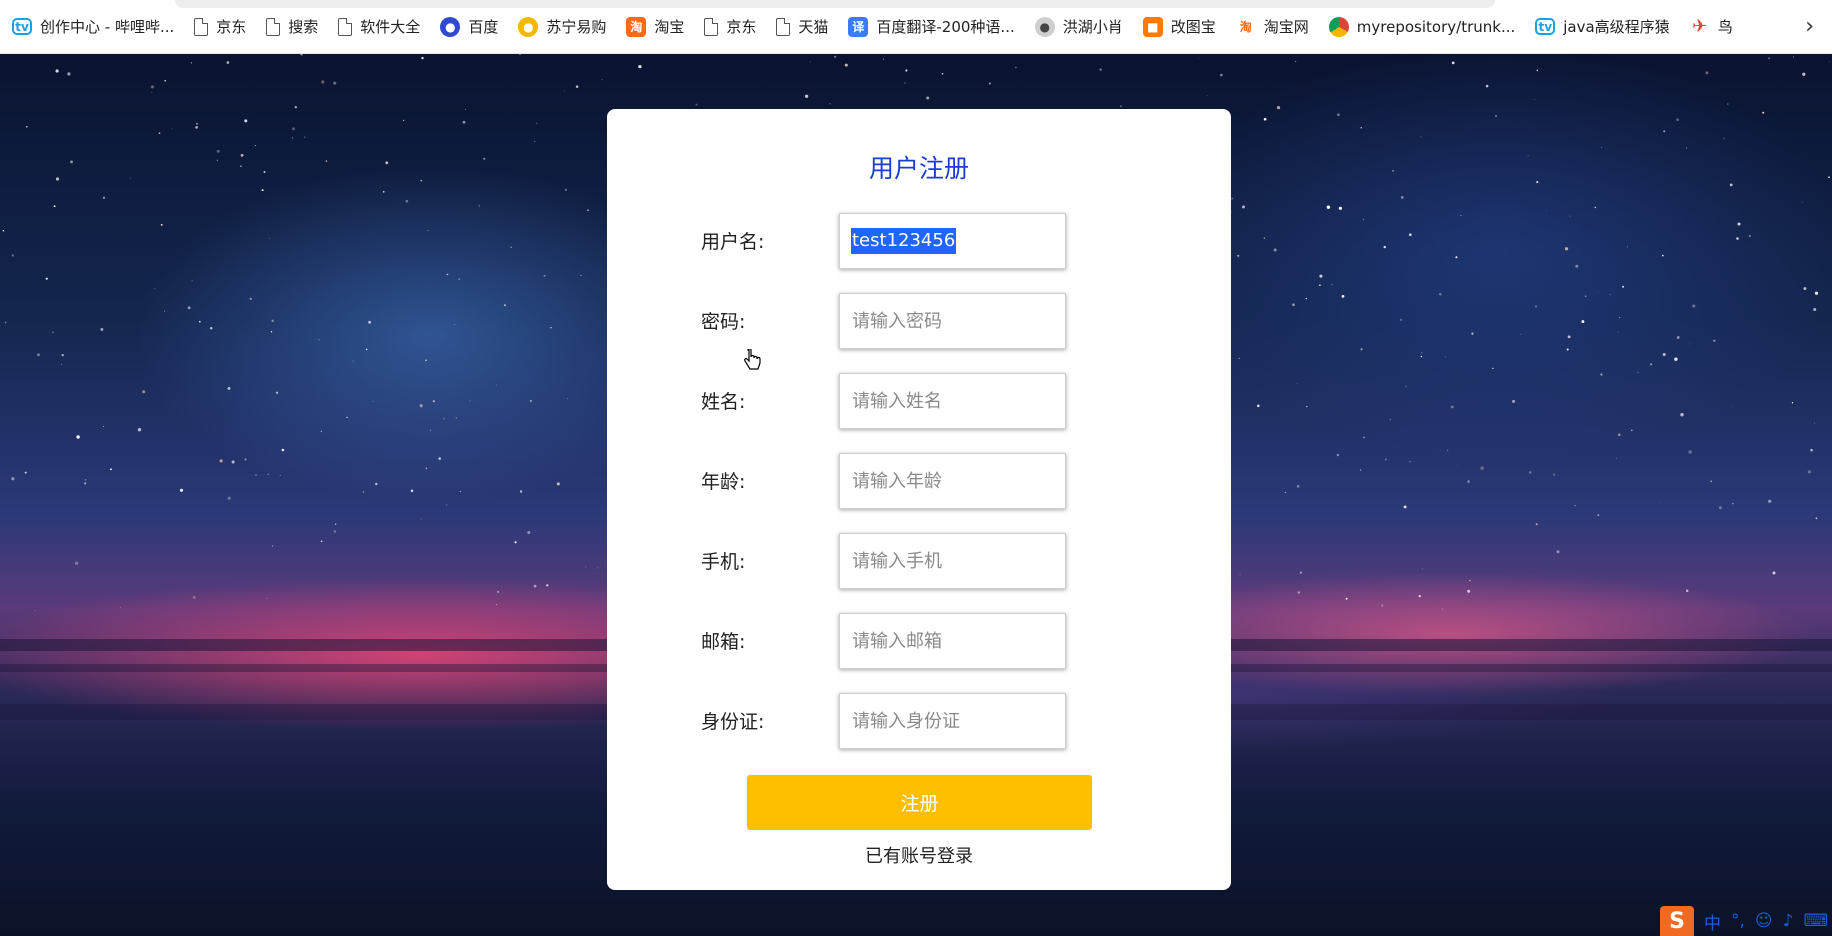 The height and width of the screenshot is (936, 1832). What do you see at coordinates (1044, 26) in the screenshot?
I see `bird-icon: ●` at bounding box center [1044, 26].